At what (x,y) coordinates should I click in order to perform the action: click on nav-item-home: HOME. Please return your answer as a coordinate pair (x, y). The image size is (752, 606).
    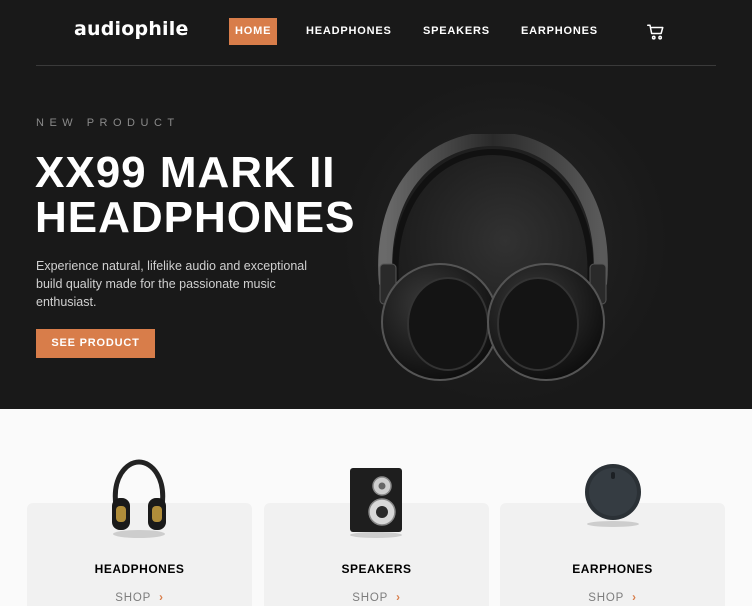
    Looking at the image, I should click on (253, 31).